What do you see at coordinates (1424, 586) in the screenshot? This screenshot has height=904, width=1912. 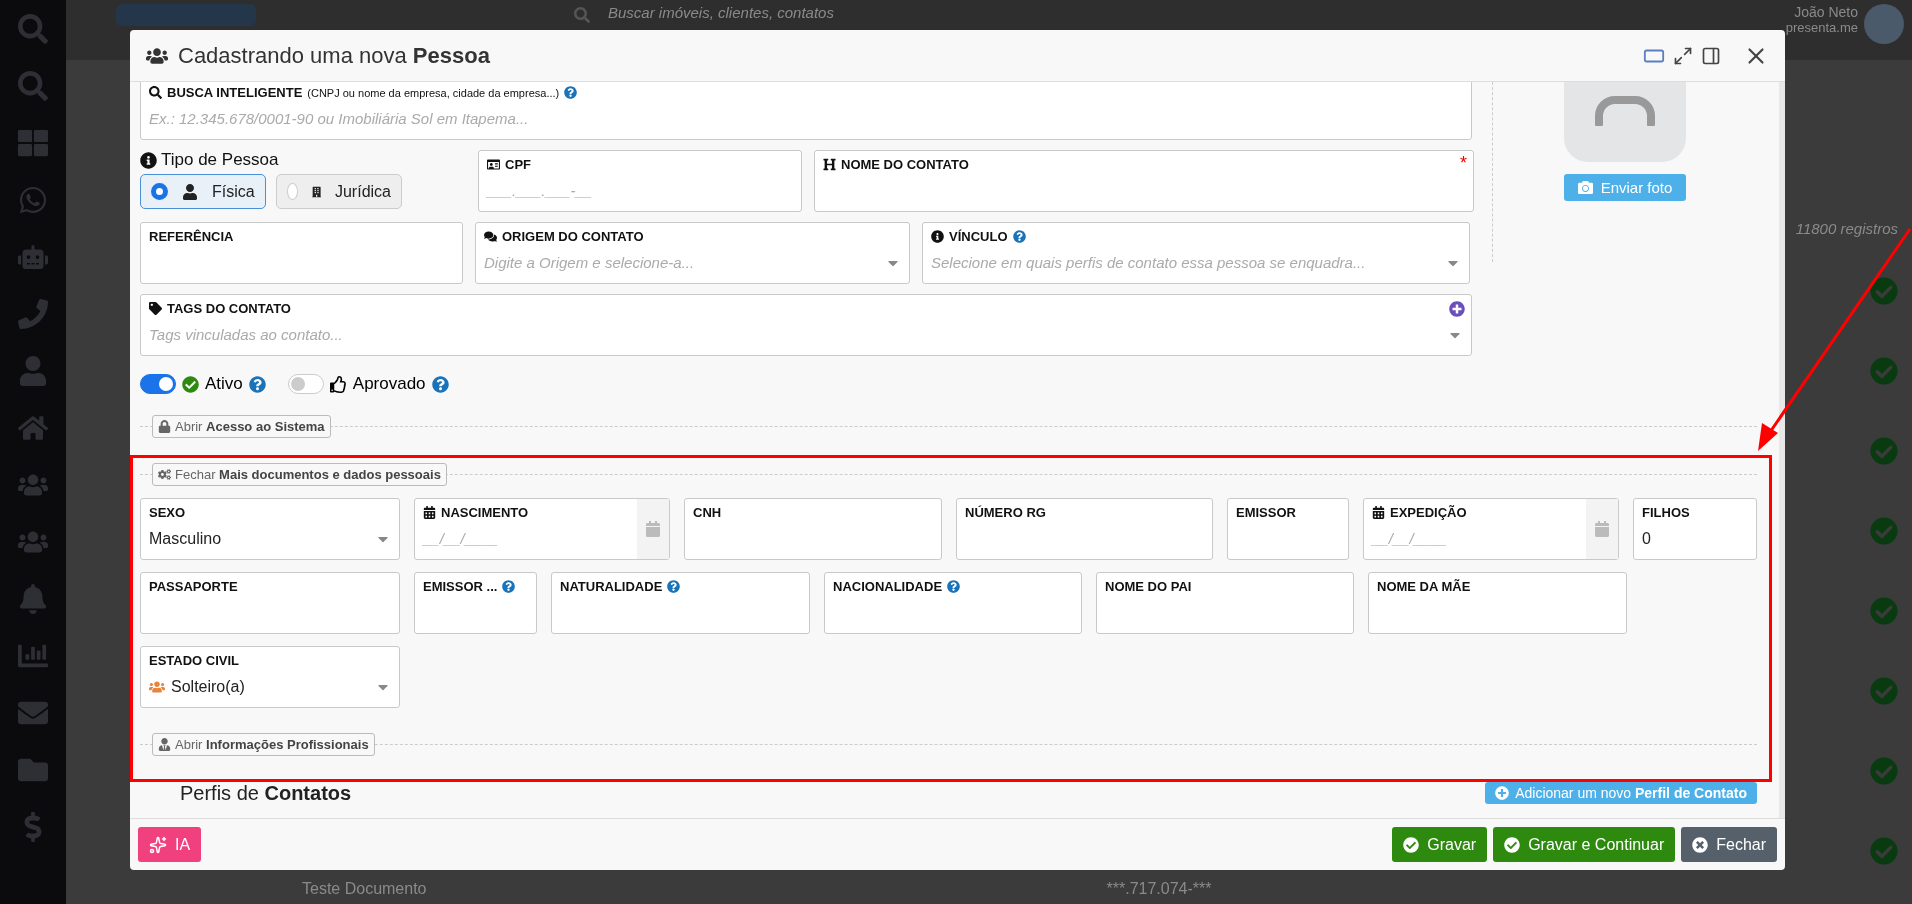 I see `field-label: NOME DA MÃE` at bounding box center [1424, 586].